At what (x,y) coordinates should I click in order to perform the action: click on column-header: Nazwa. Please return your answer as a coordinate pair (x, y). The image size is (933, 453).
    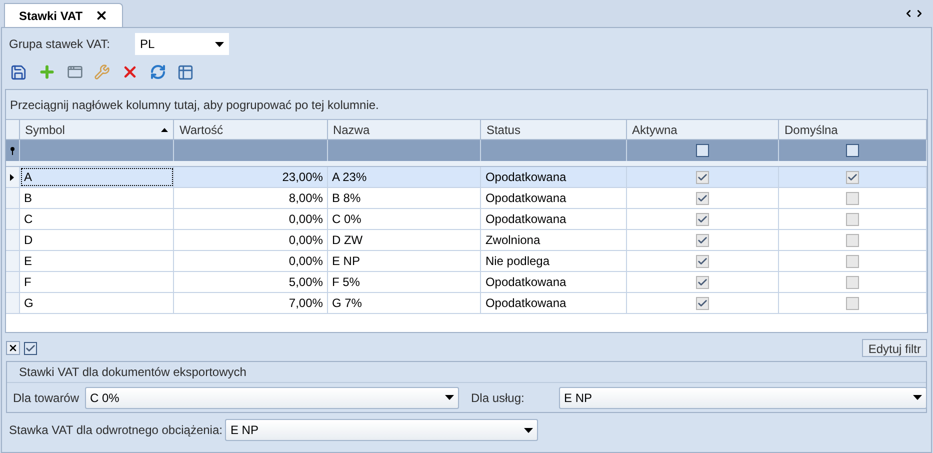
    Looking at the image, I should click on (405, 129).